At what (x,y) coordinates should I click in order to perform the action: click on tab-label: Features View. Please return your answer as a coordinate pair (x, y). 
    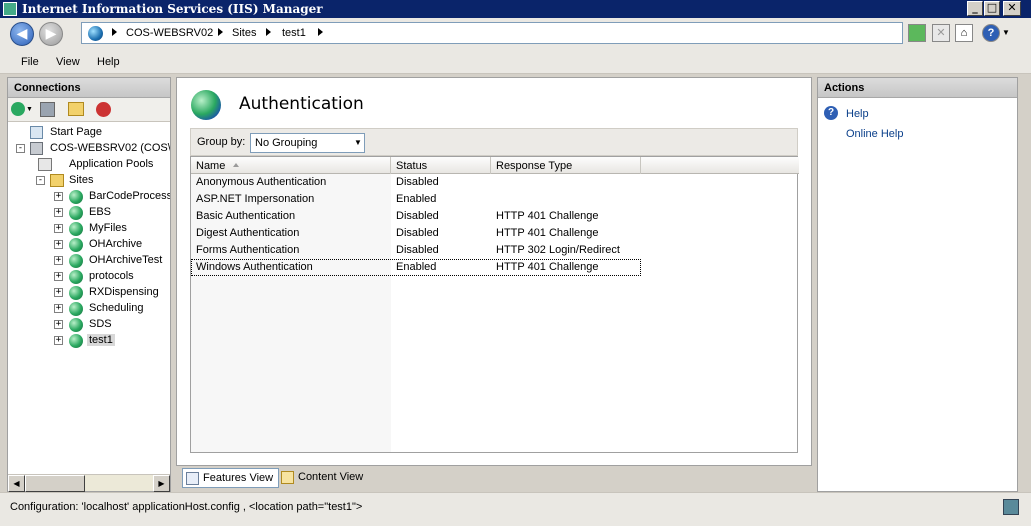
    Looking at the image, I should click on (238, 478).